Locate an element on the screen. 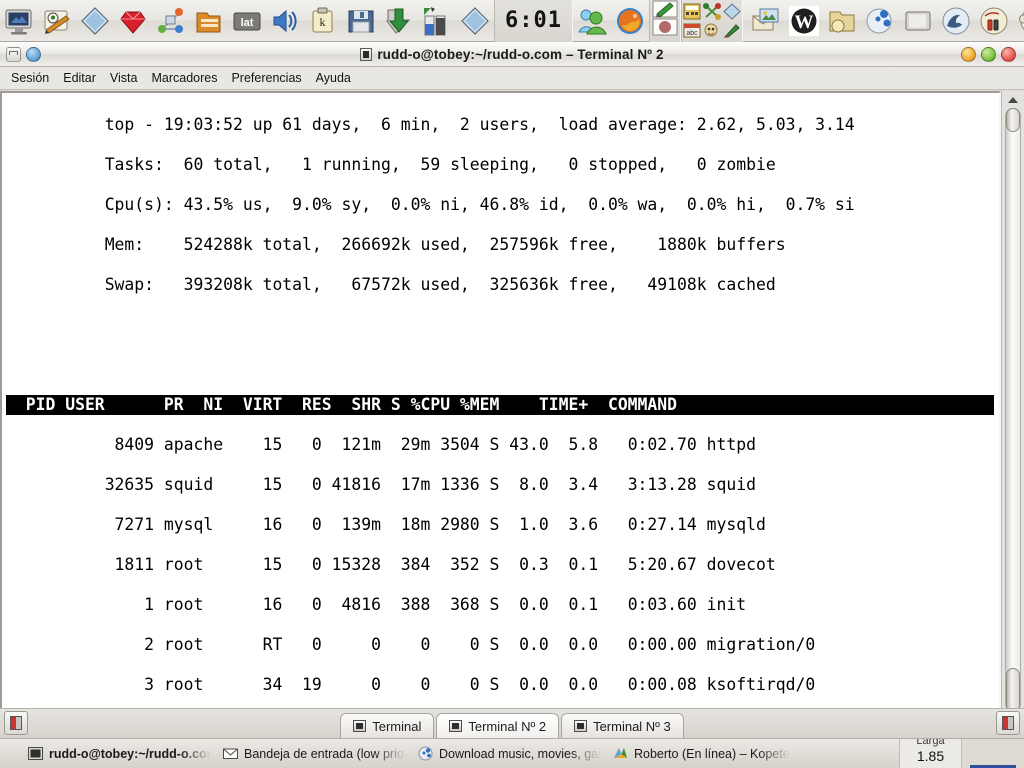 This screenshot has height=768, width=1024. photo-mail-icon is located at coordinates (766, 21).